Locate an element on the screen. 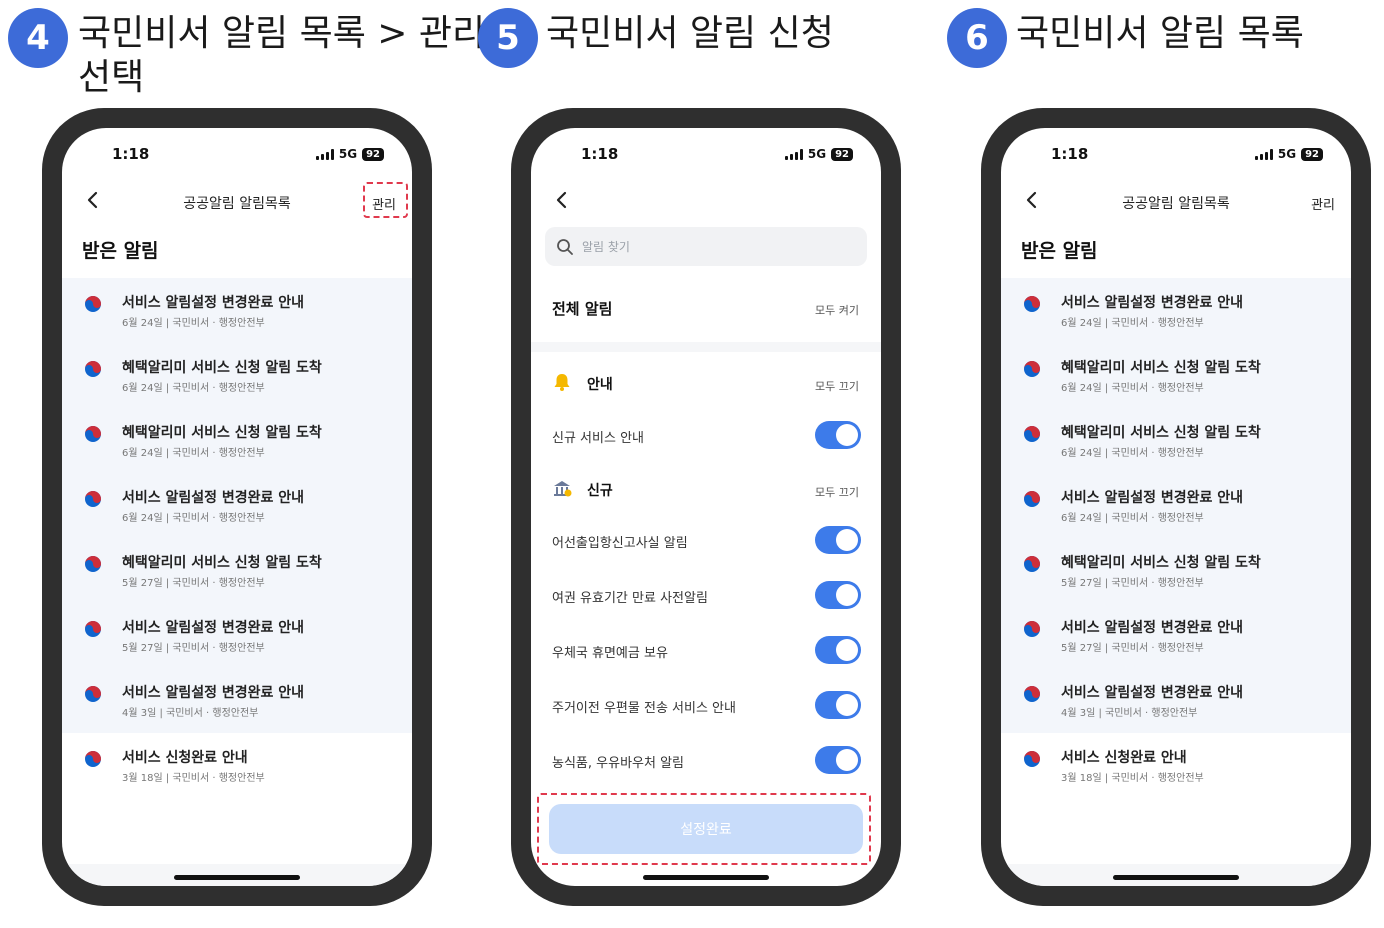  all-notifications-label: 전체 알림 is located at coordinates (582, 309).